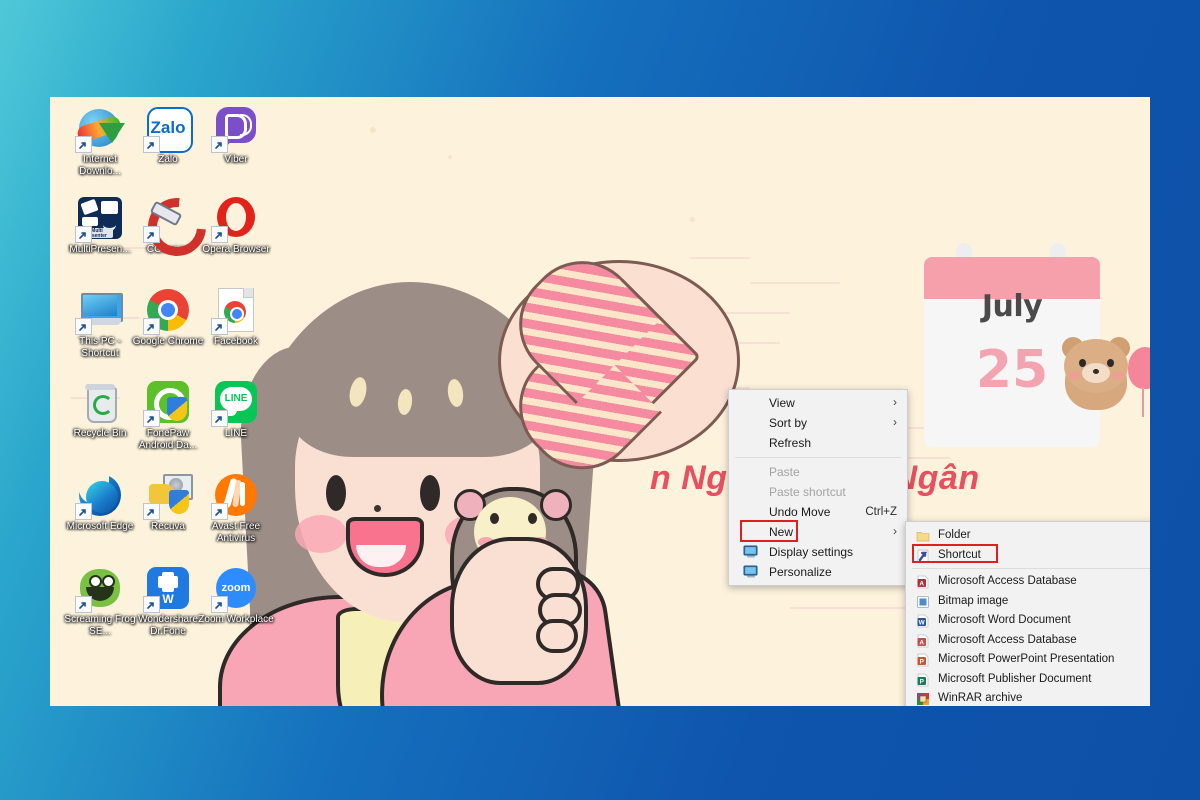 The image size is (1200, 800). What do you see at coordinates (769, 531) in the screenshot?
I see `highlight-box-new` at bounding box center [769, 531].